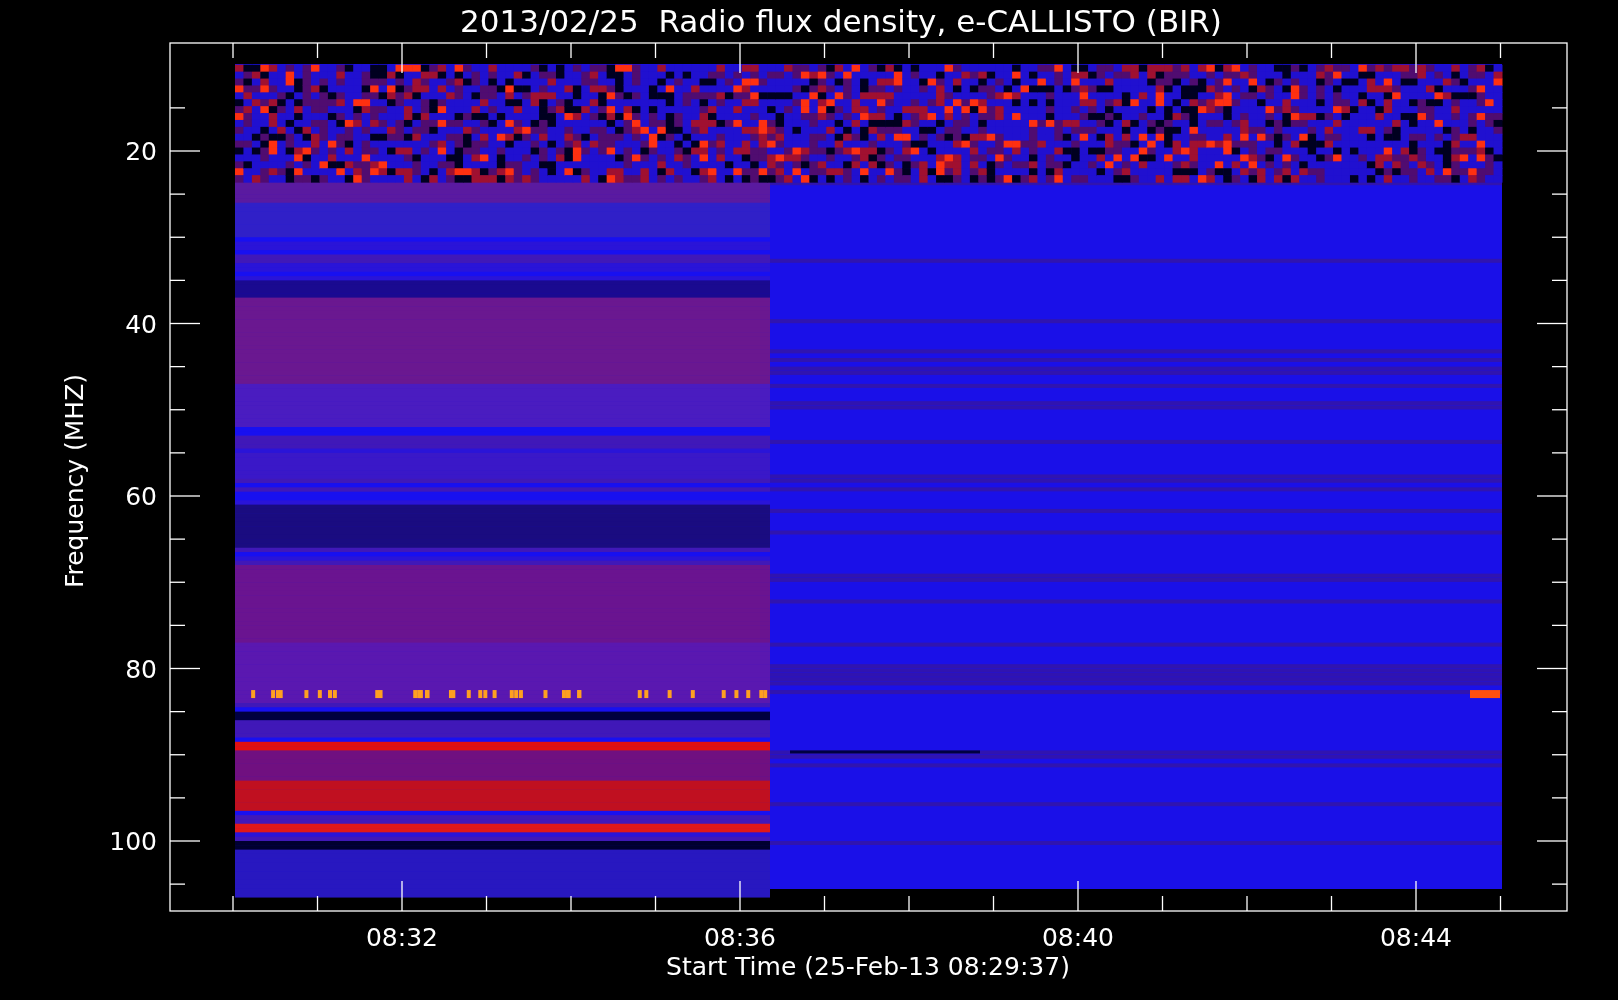 This screenshot has height=1000, width=1618. Describe the element at coordinates (133, 841) in the screenshot. I see `y-tick-label: 100` at that location.